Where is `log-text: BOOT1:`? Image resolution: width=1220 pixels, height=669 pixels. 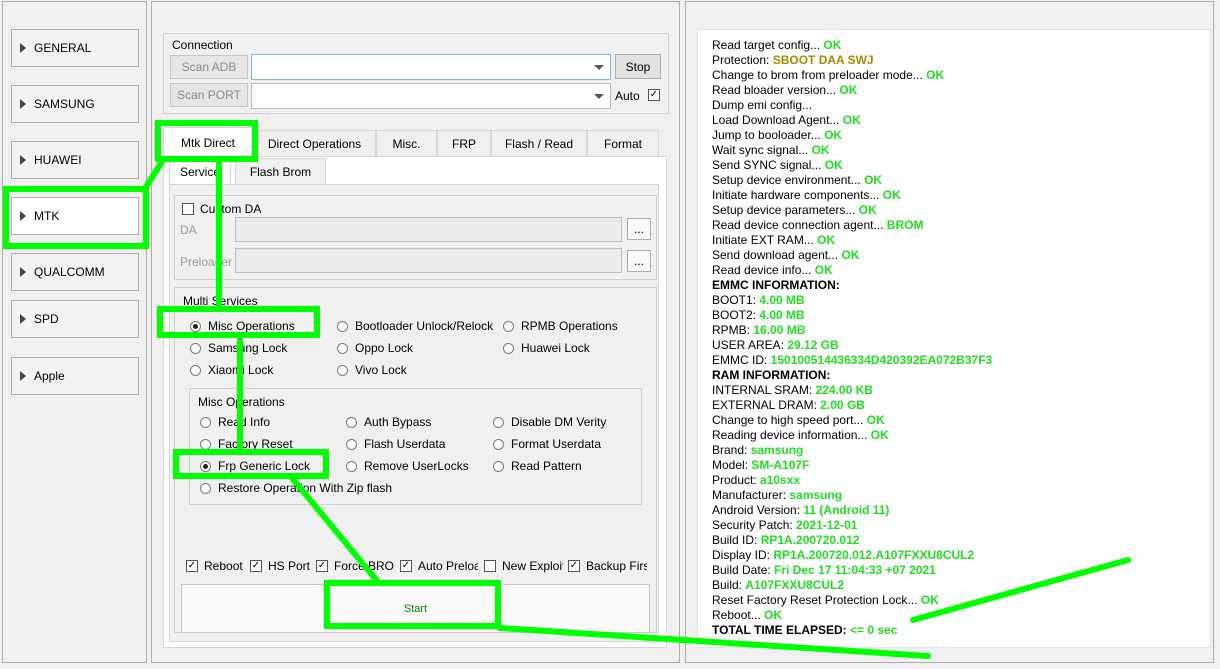
log-text: BOOT1: is located at coordinates (736, 300).